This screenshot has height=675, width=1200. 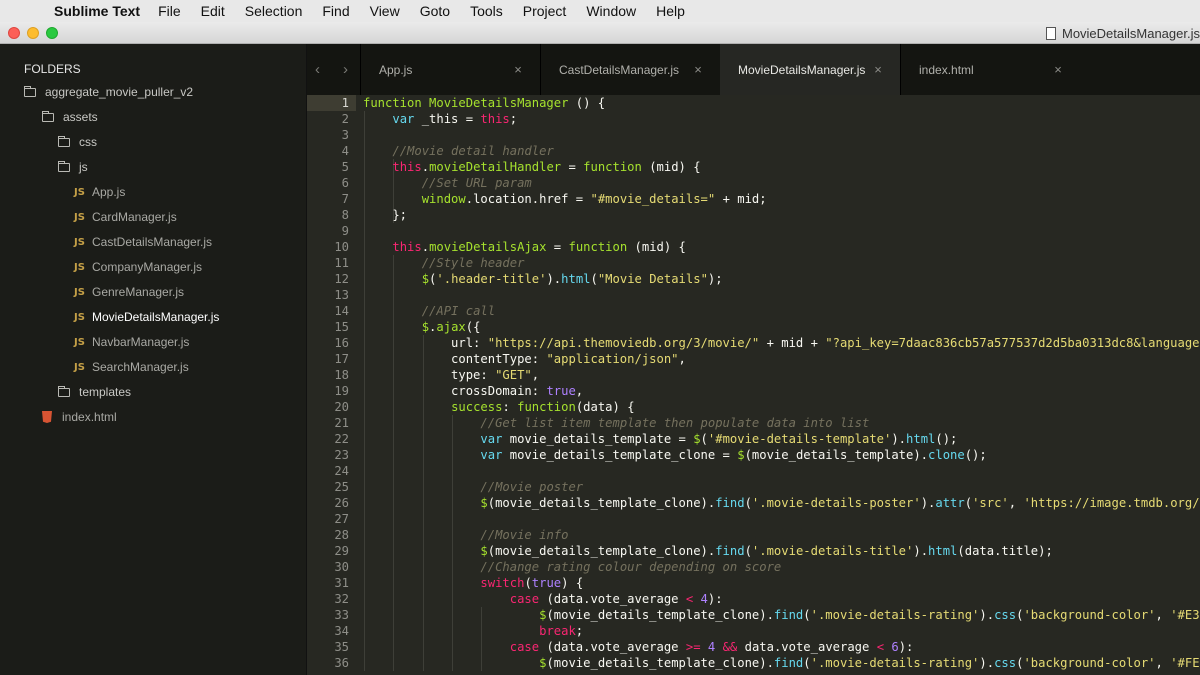 I want to click on maximize-window-button, so click(x=52, y=32).